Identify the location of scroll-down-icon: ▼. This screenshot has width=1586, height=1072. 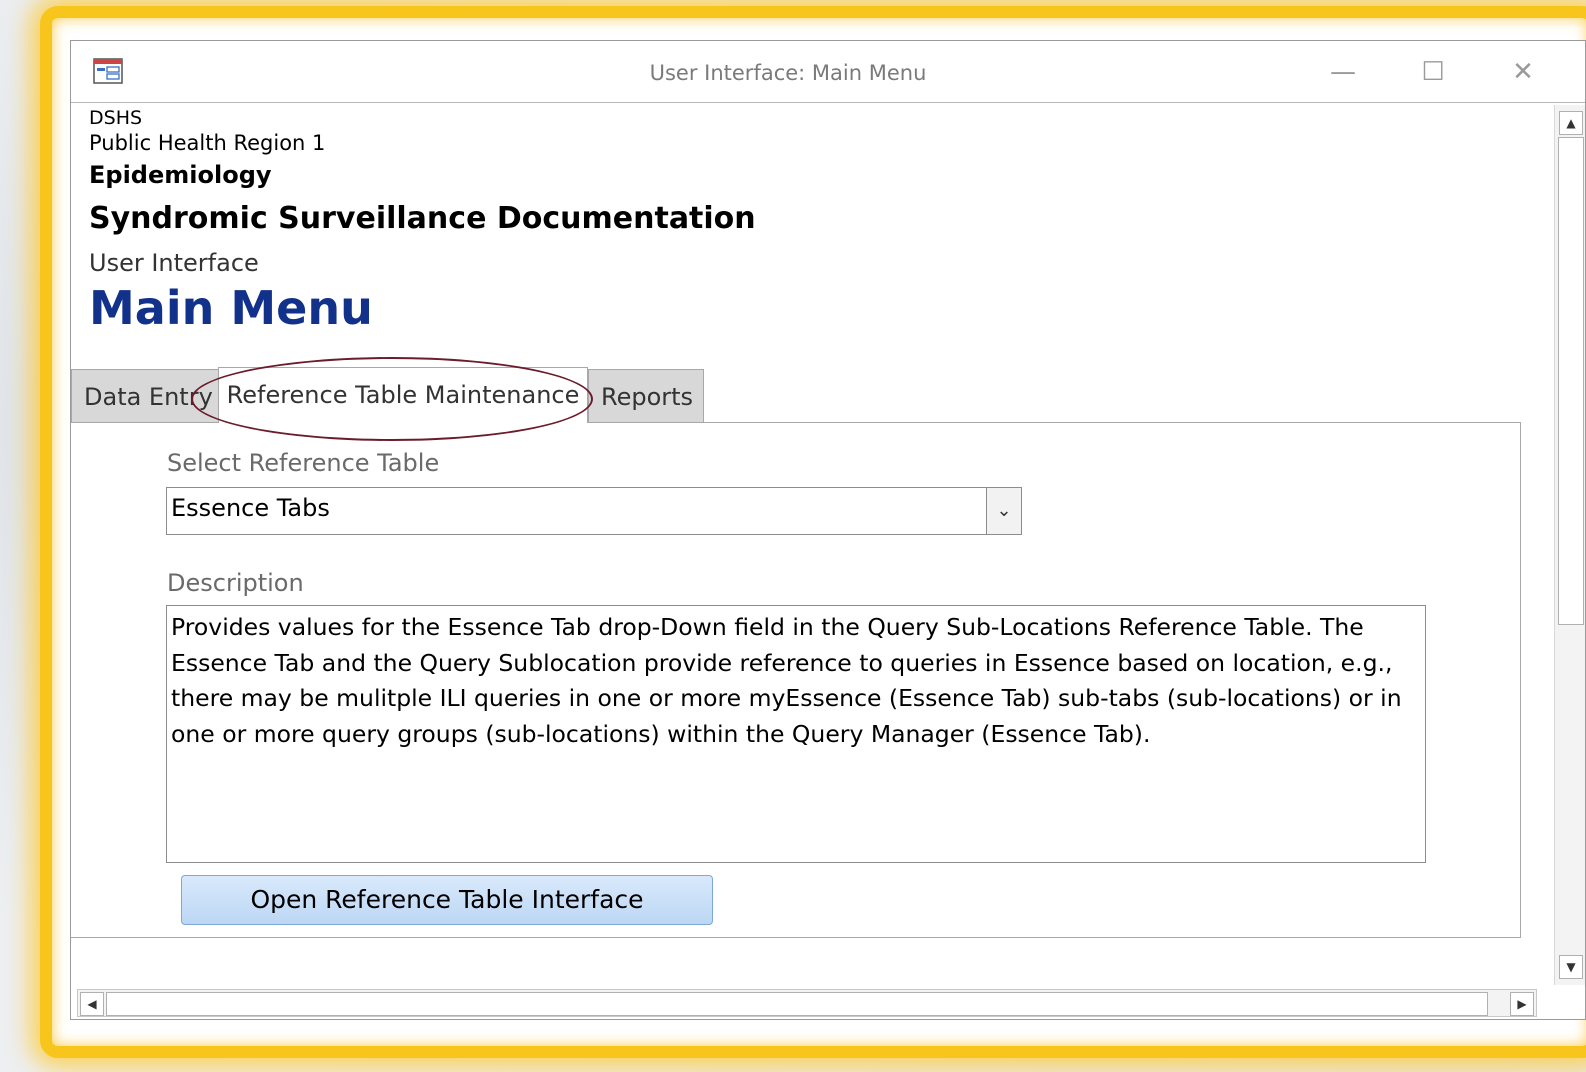
(1571, 967).